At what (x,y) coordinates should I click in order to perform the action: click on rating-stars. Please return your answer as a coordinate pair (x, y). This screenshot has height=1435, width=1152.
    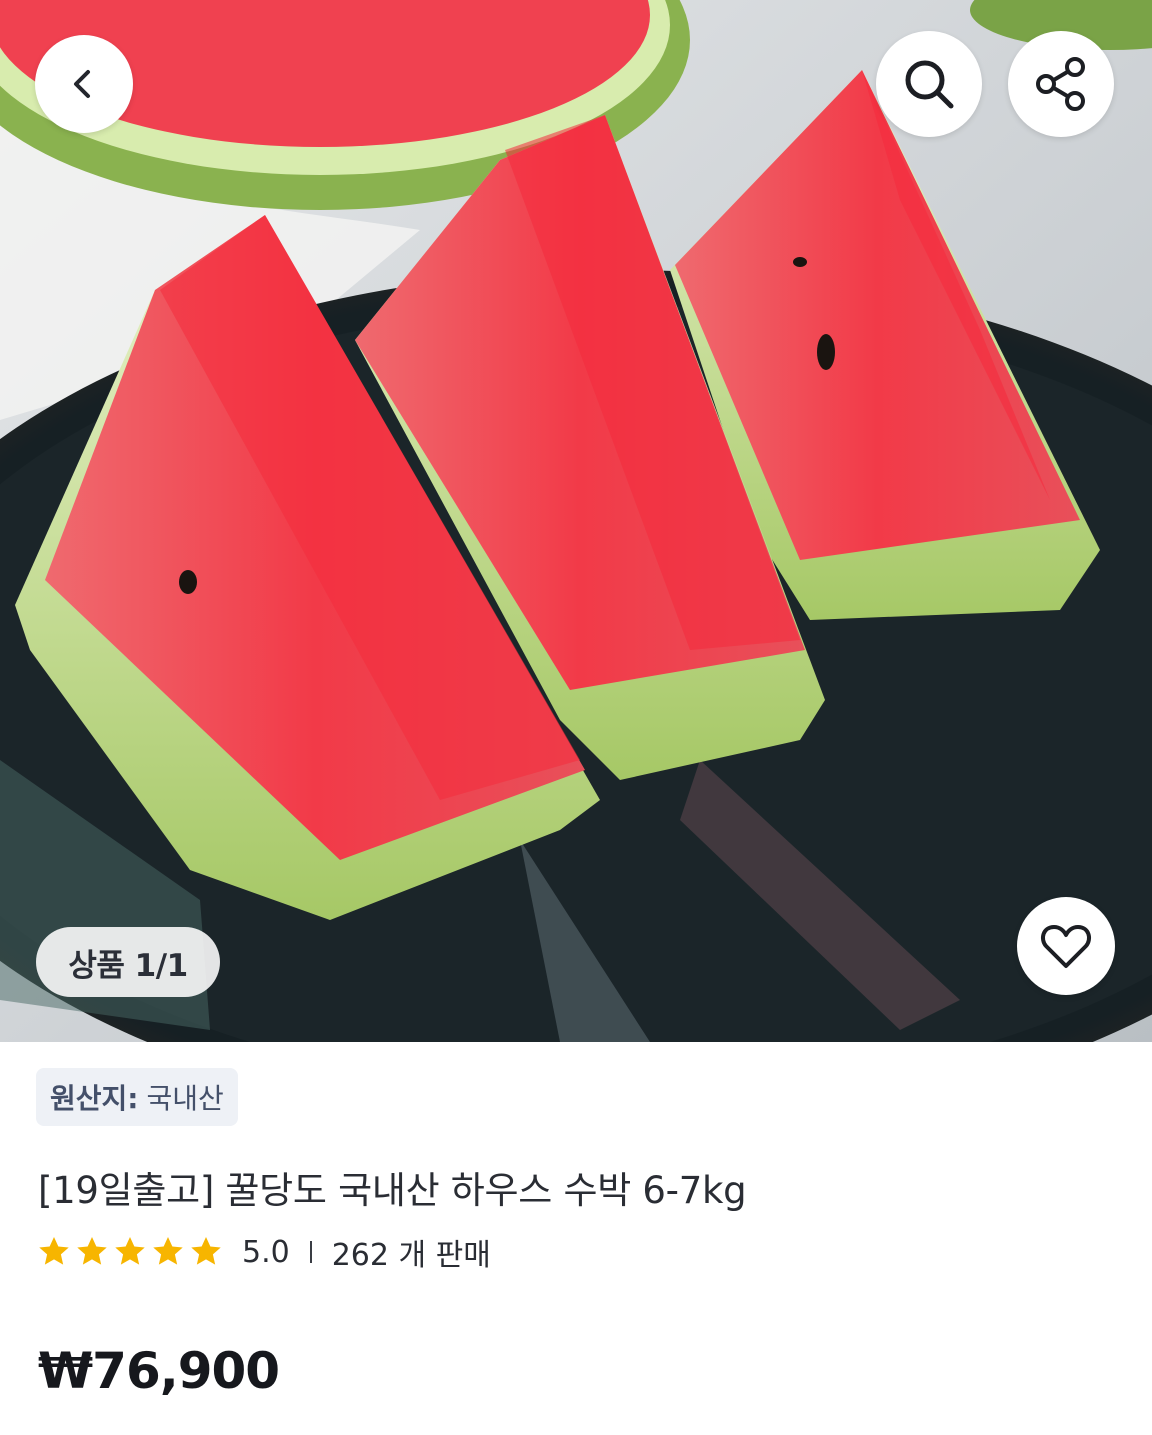
    Looking at the image, I should click on (130, 1252).